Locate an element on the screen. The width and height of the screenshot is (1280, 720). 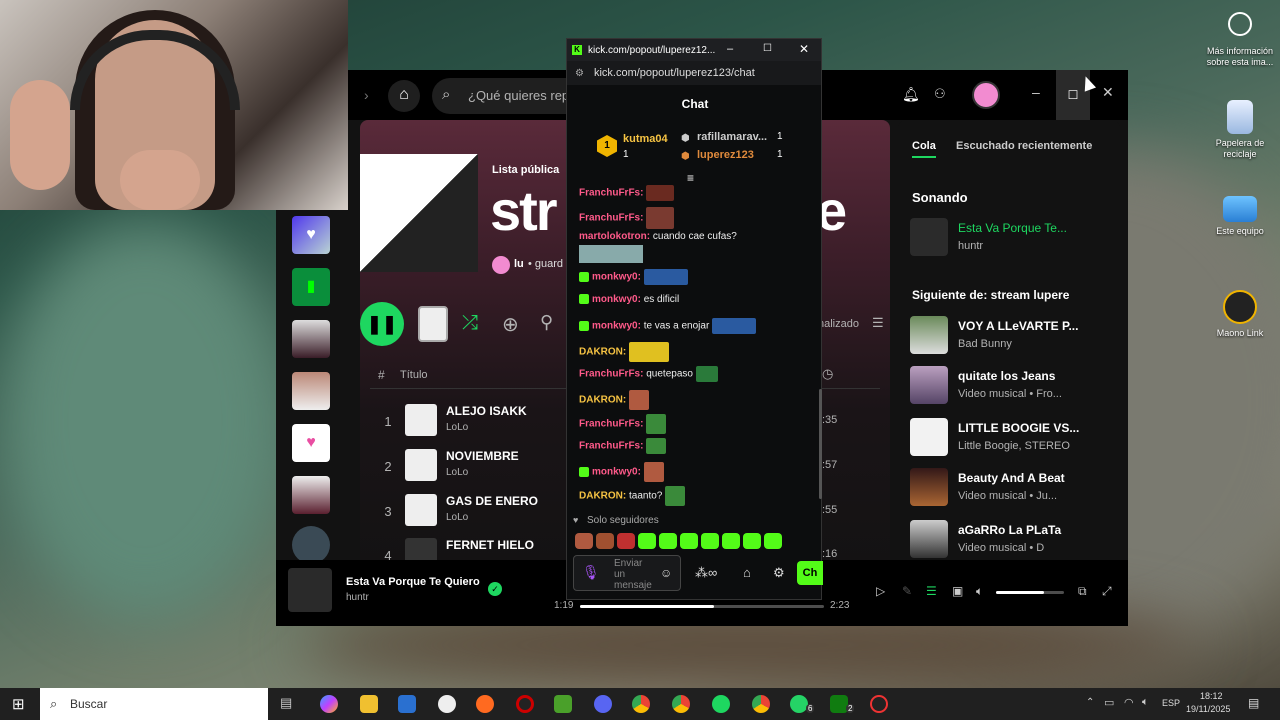
chrome-app-icon is located at coordinates (761, 704).